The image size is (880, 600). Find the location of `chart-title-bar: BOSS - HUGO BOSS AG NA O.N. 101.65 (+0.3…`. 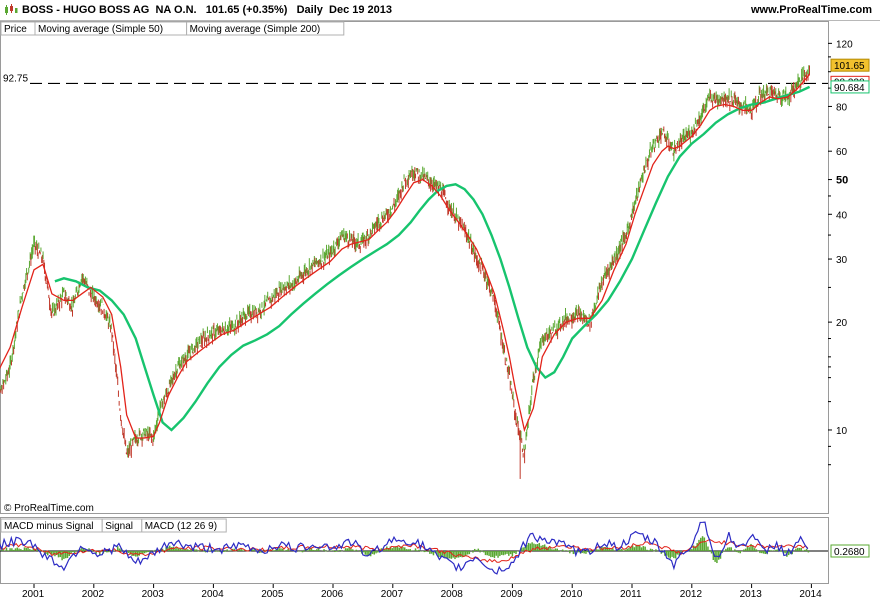

chart-title-bar: BOSS - HUGO BOSS AG NA O.N. 101.65 (+0.3… is located at coordinates (440, 10).